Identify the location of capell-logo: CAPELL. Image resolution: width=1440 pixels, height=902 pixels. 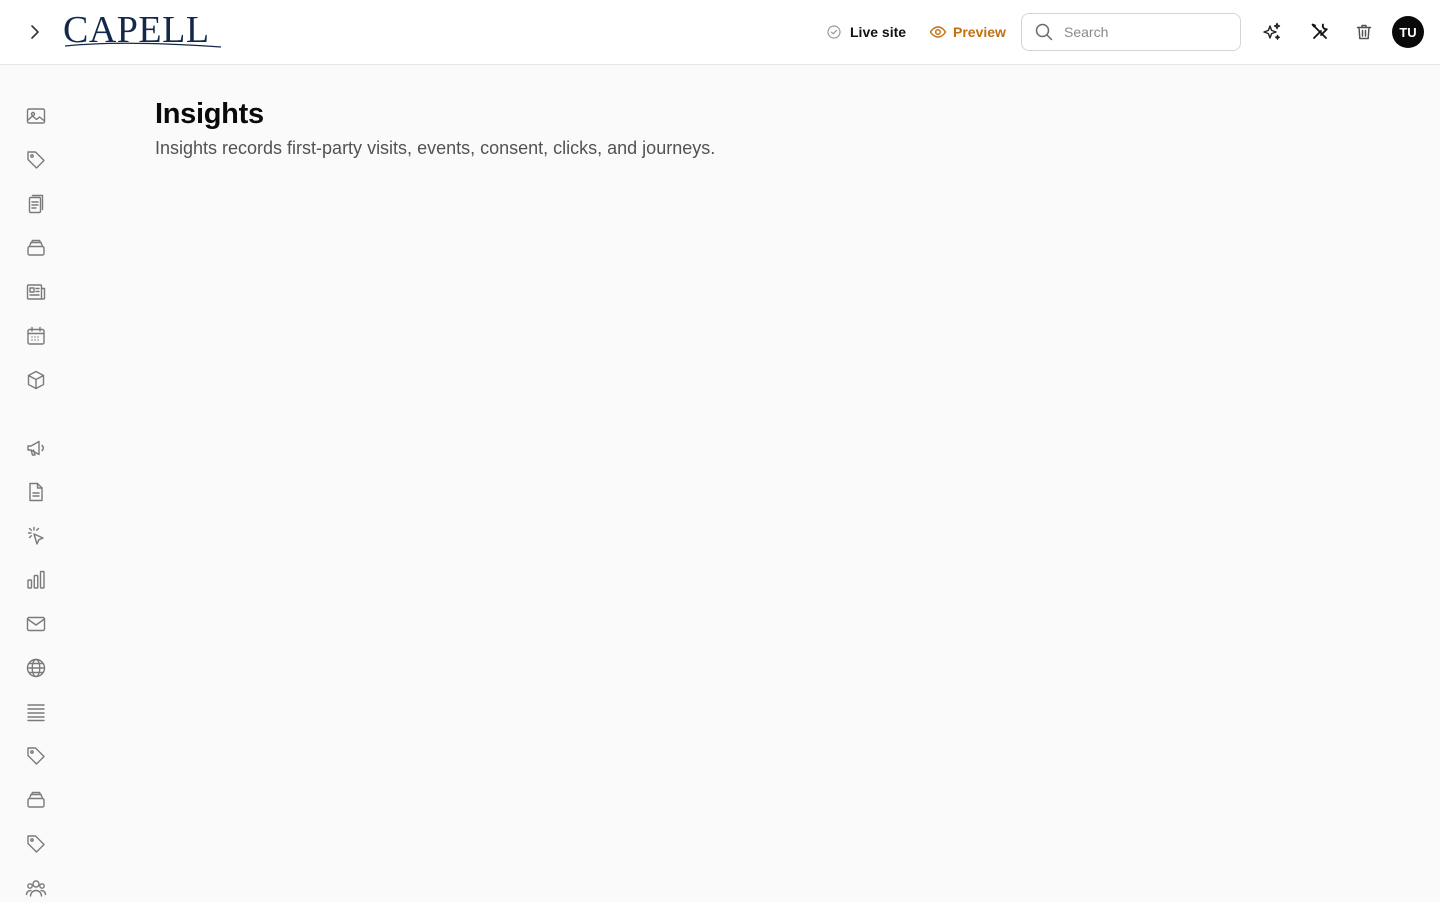
(143, 30).